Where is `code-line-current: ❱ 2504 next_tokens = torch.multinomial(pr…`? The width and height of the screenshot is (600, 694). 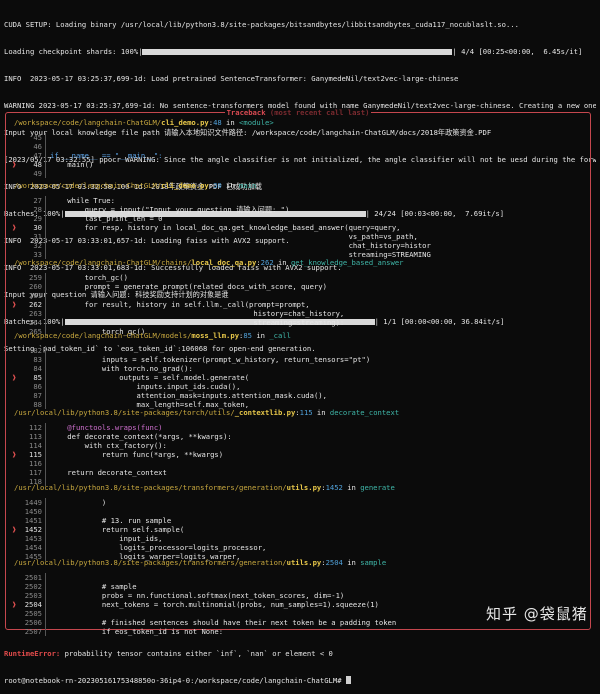
code-line-current: ❱ 2504 next_tokens = torch.multinomial(pr… is located at coordinates (195, 604).